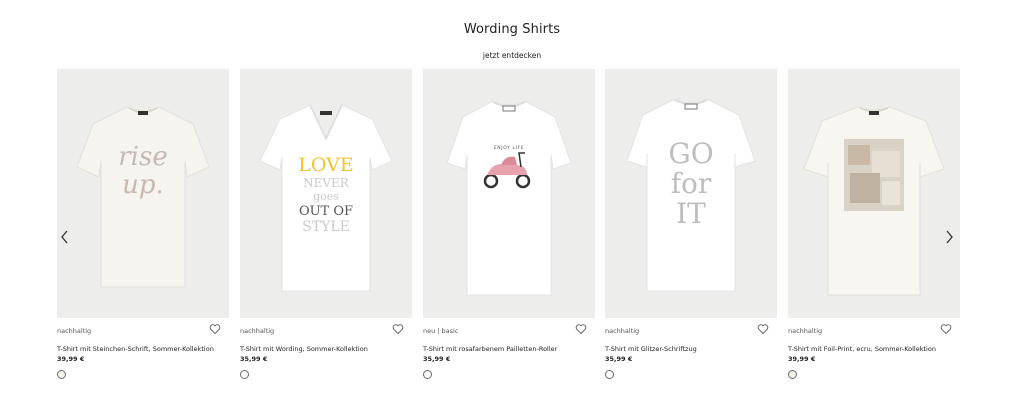  Describe the element at coordinates (509, 148) in the screenshot. I see `print-text-line: ENJOY LIFE` at that location.